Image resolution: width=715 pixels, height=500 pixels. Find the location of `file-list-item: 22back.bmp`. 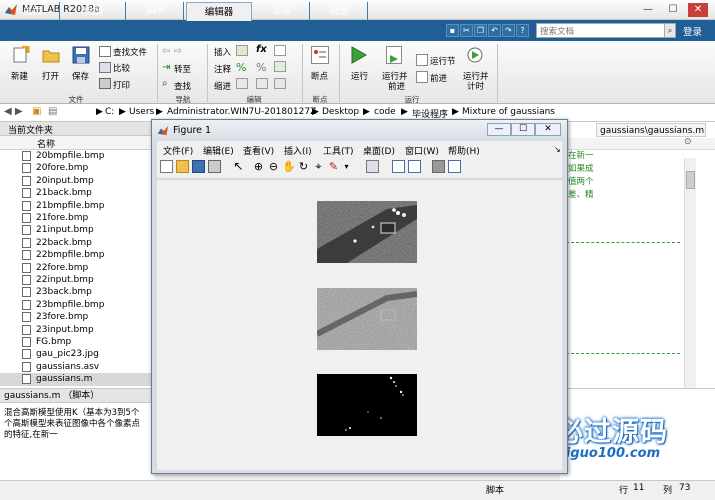

file-list-item: 22back.bmp is located at coordinates (77, 243).